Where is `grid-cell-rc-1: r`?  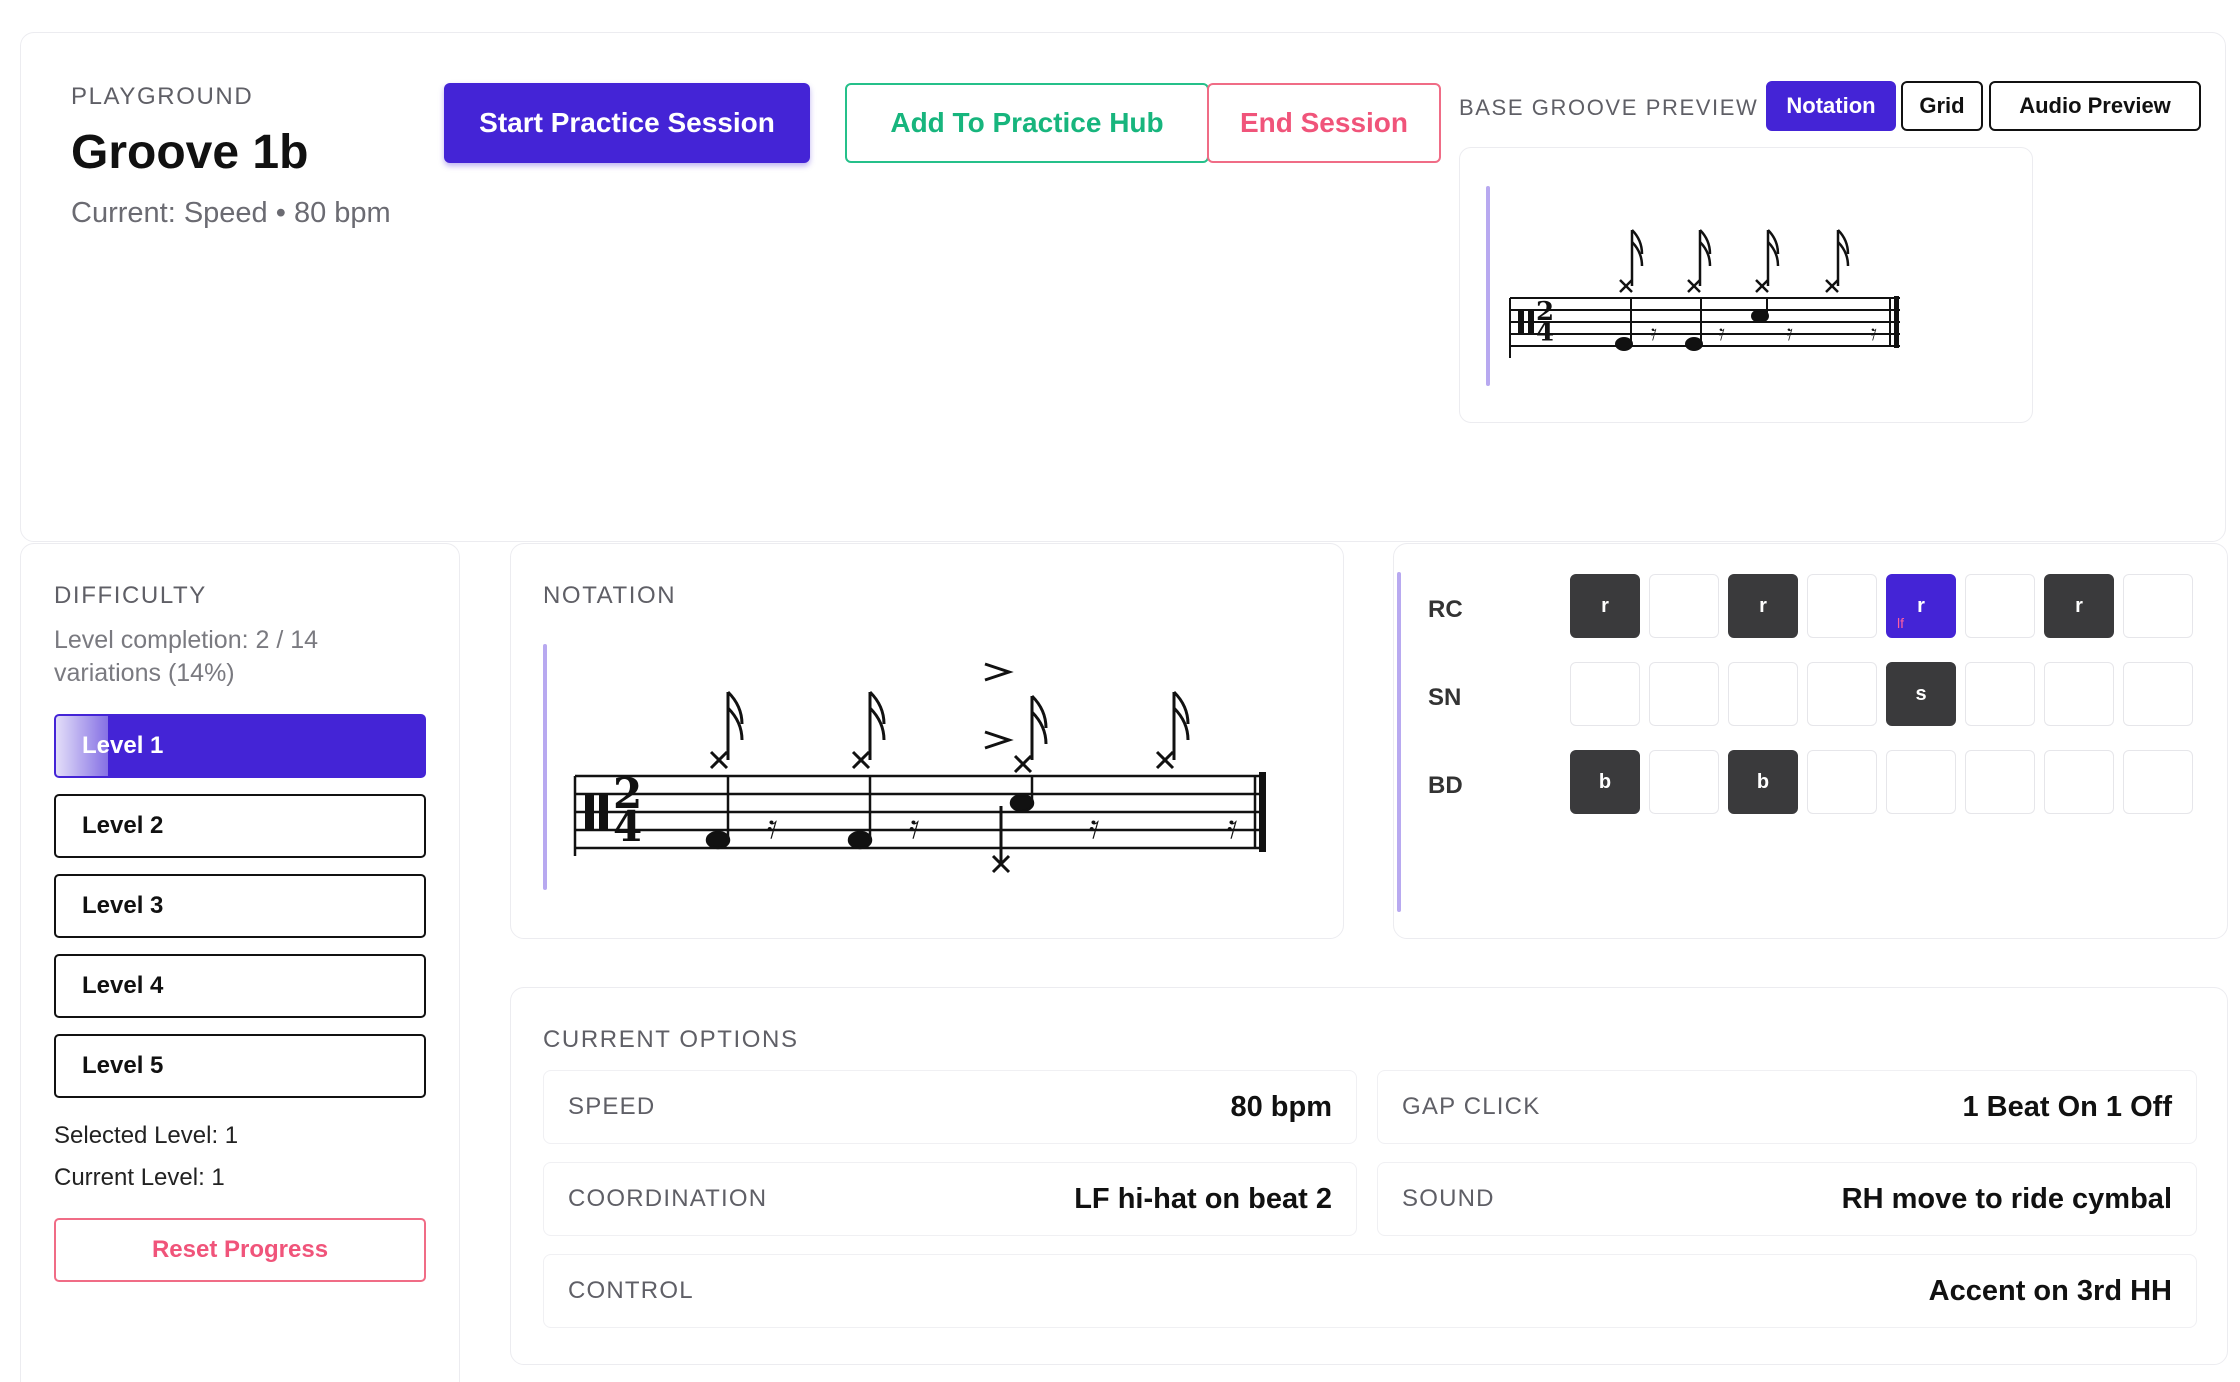 grid-cell-rc-1: r is located at coordinates (1605, 606).